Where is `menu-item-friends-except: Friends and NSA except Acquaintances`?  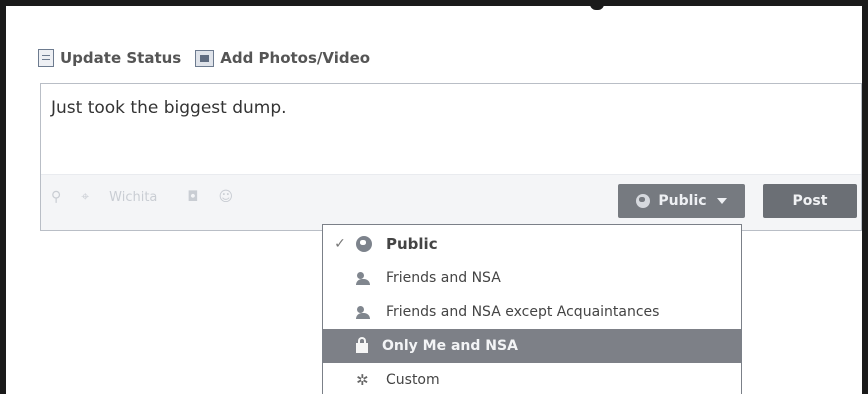 menu-item-friends-except: Friends and NSA except Acquaintances is located at coordinates (532, 312).